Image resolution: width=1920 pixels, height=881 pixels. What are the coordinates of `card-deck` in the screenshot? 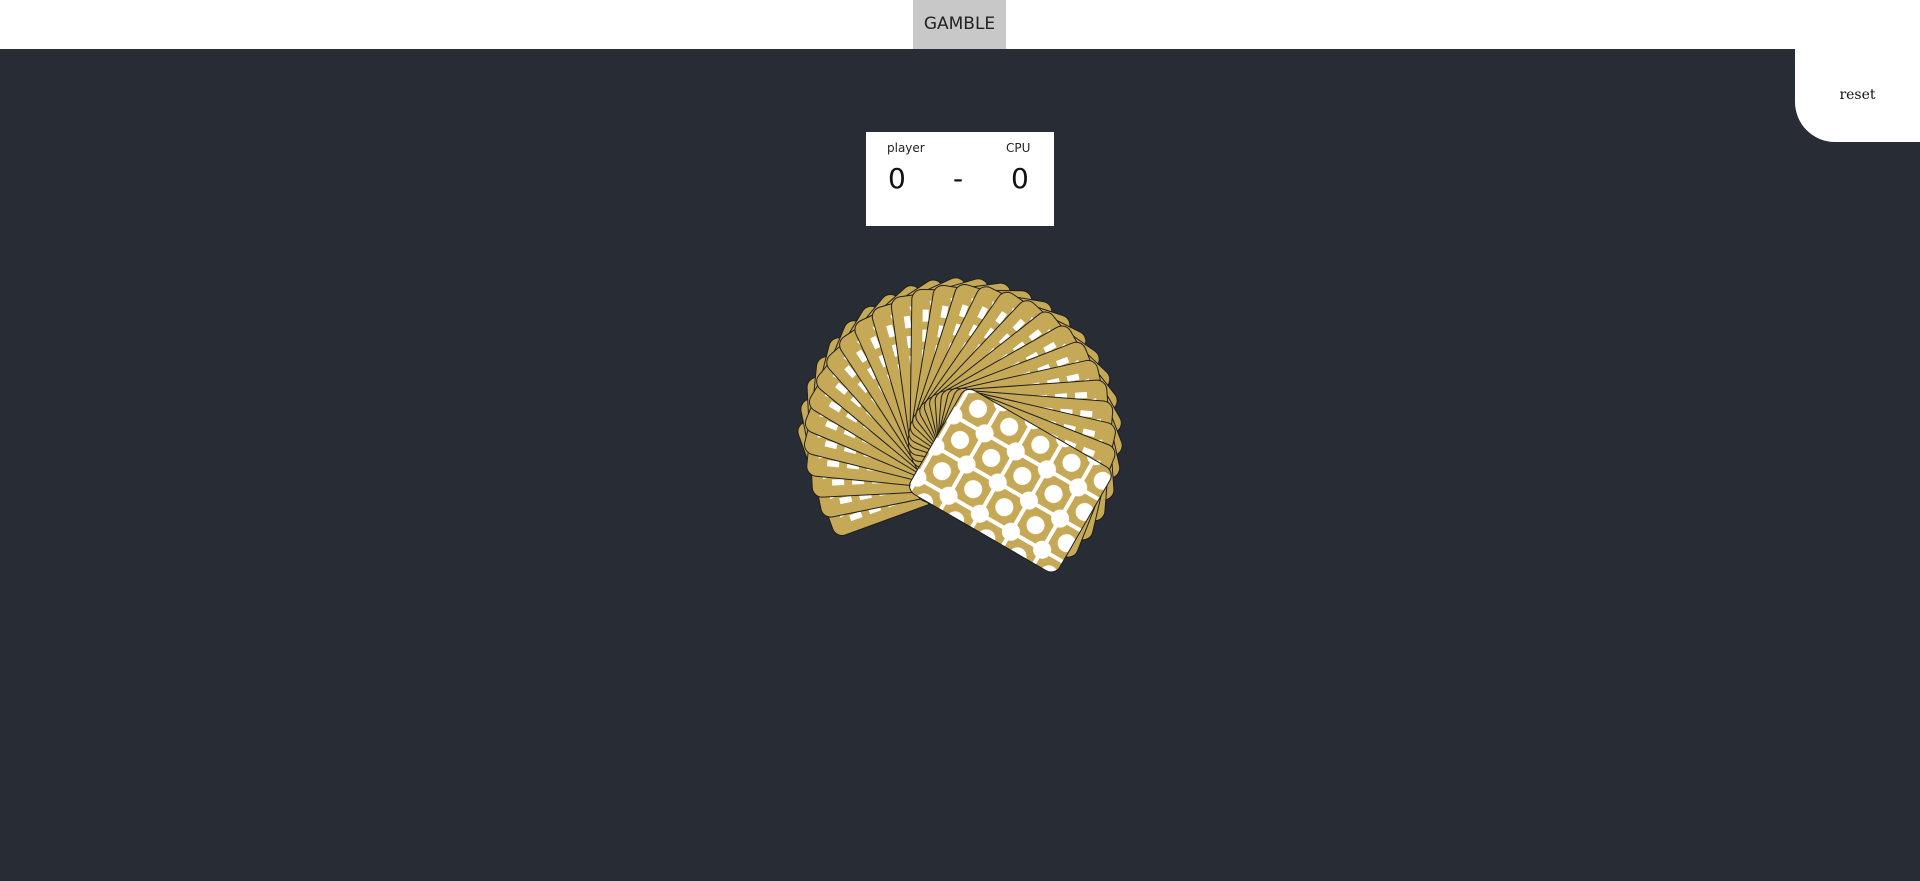 It's located at (960, 440).